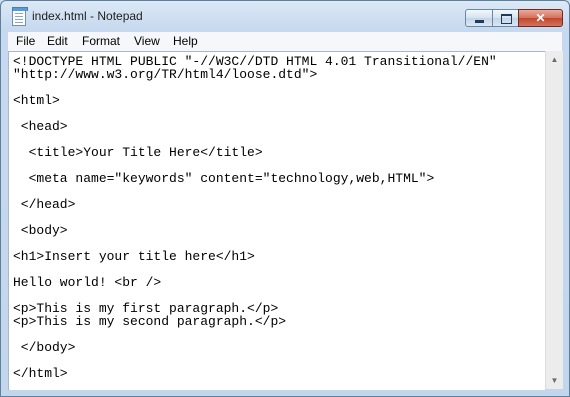 This screenshot has height=397, width=570. What do you see at coordinates (25, 41) in the screenshot?
I see `menu-file: File` at bounding box center [25, 41].